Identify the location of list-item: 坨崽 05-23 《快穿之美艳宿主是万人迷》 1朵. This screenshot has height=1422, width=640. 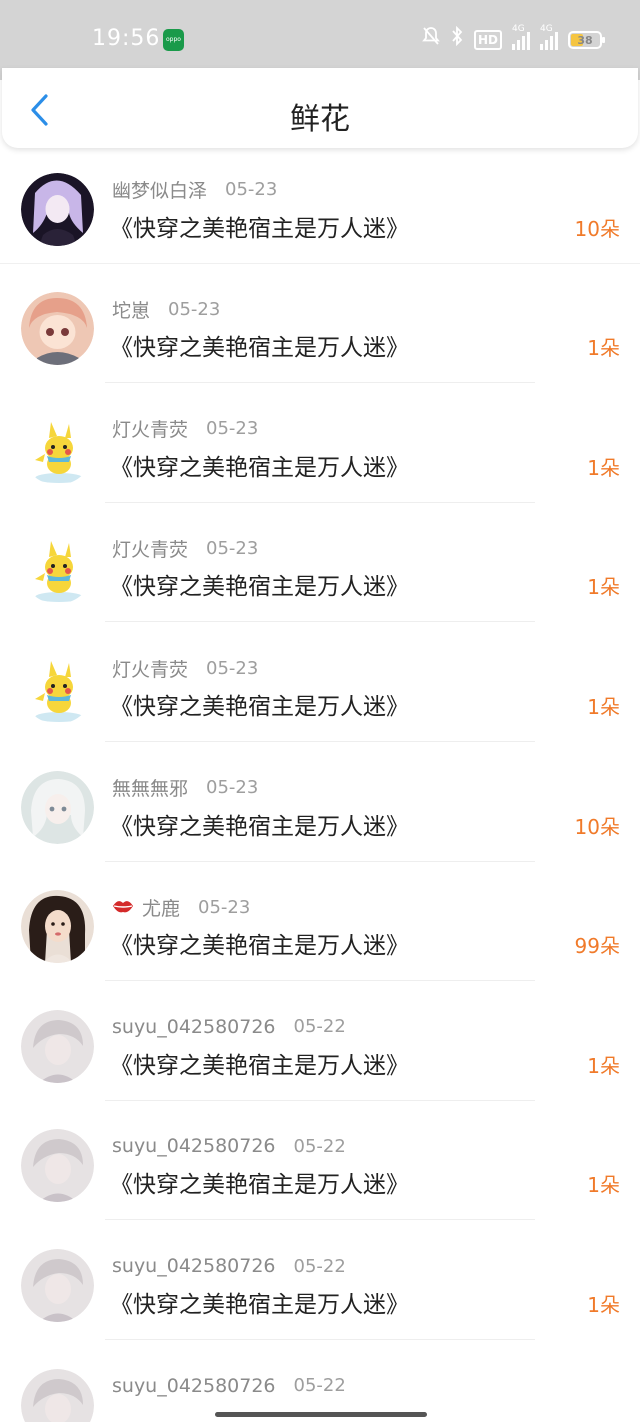
(320, 324).